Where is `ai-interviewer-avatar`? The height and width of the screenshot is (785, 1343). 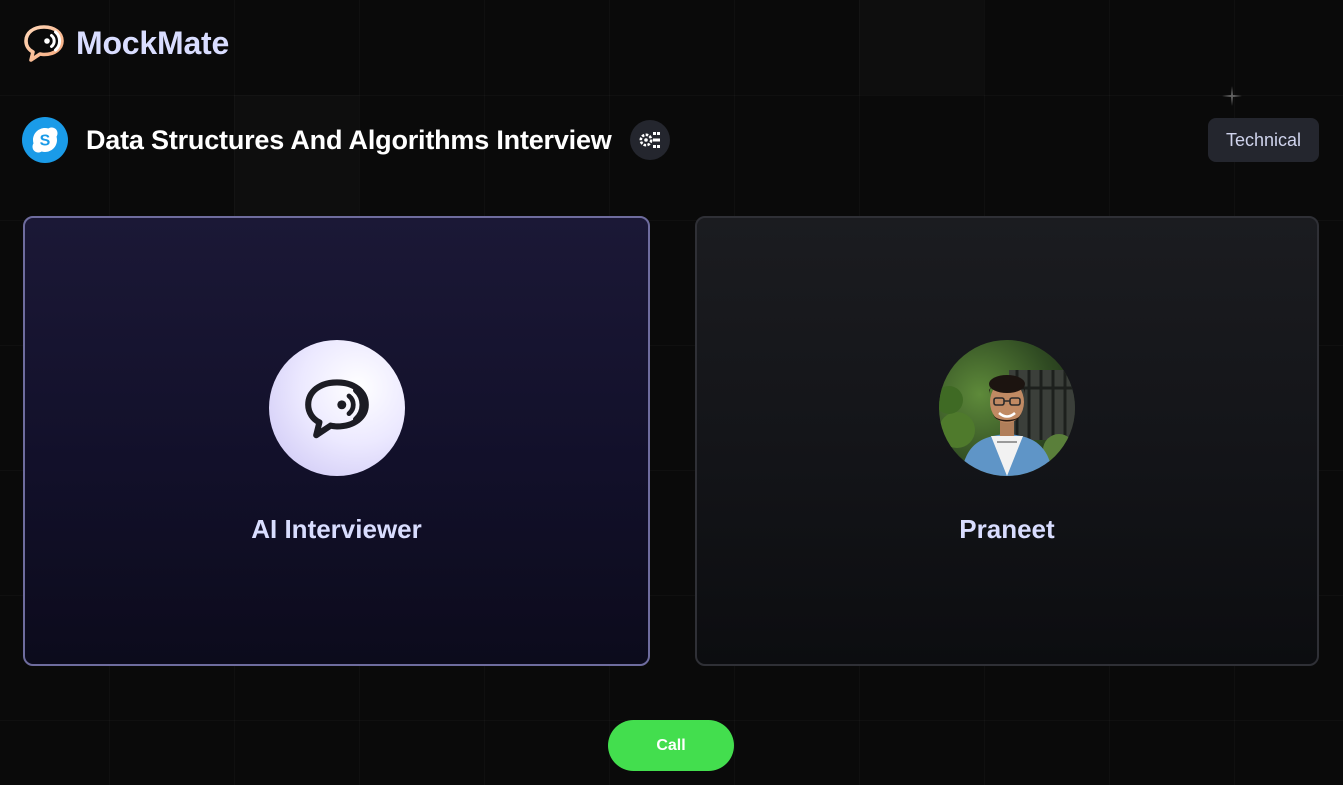 ai-interviewer-avatar is located at coordinates (336, 408).